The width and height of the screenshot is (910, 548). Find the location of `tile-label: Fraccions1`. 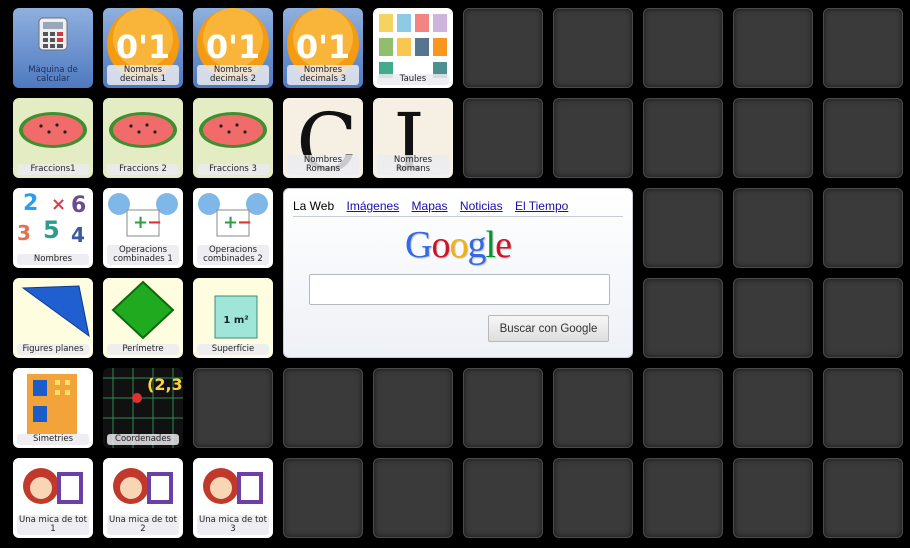

tile-label: Fraccions1 is located at coordinates (53, 169).